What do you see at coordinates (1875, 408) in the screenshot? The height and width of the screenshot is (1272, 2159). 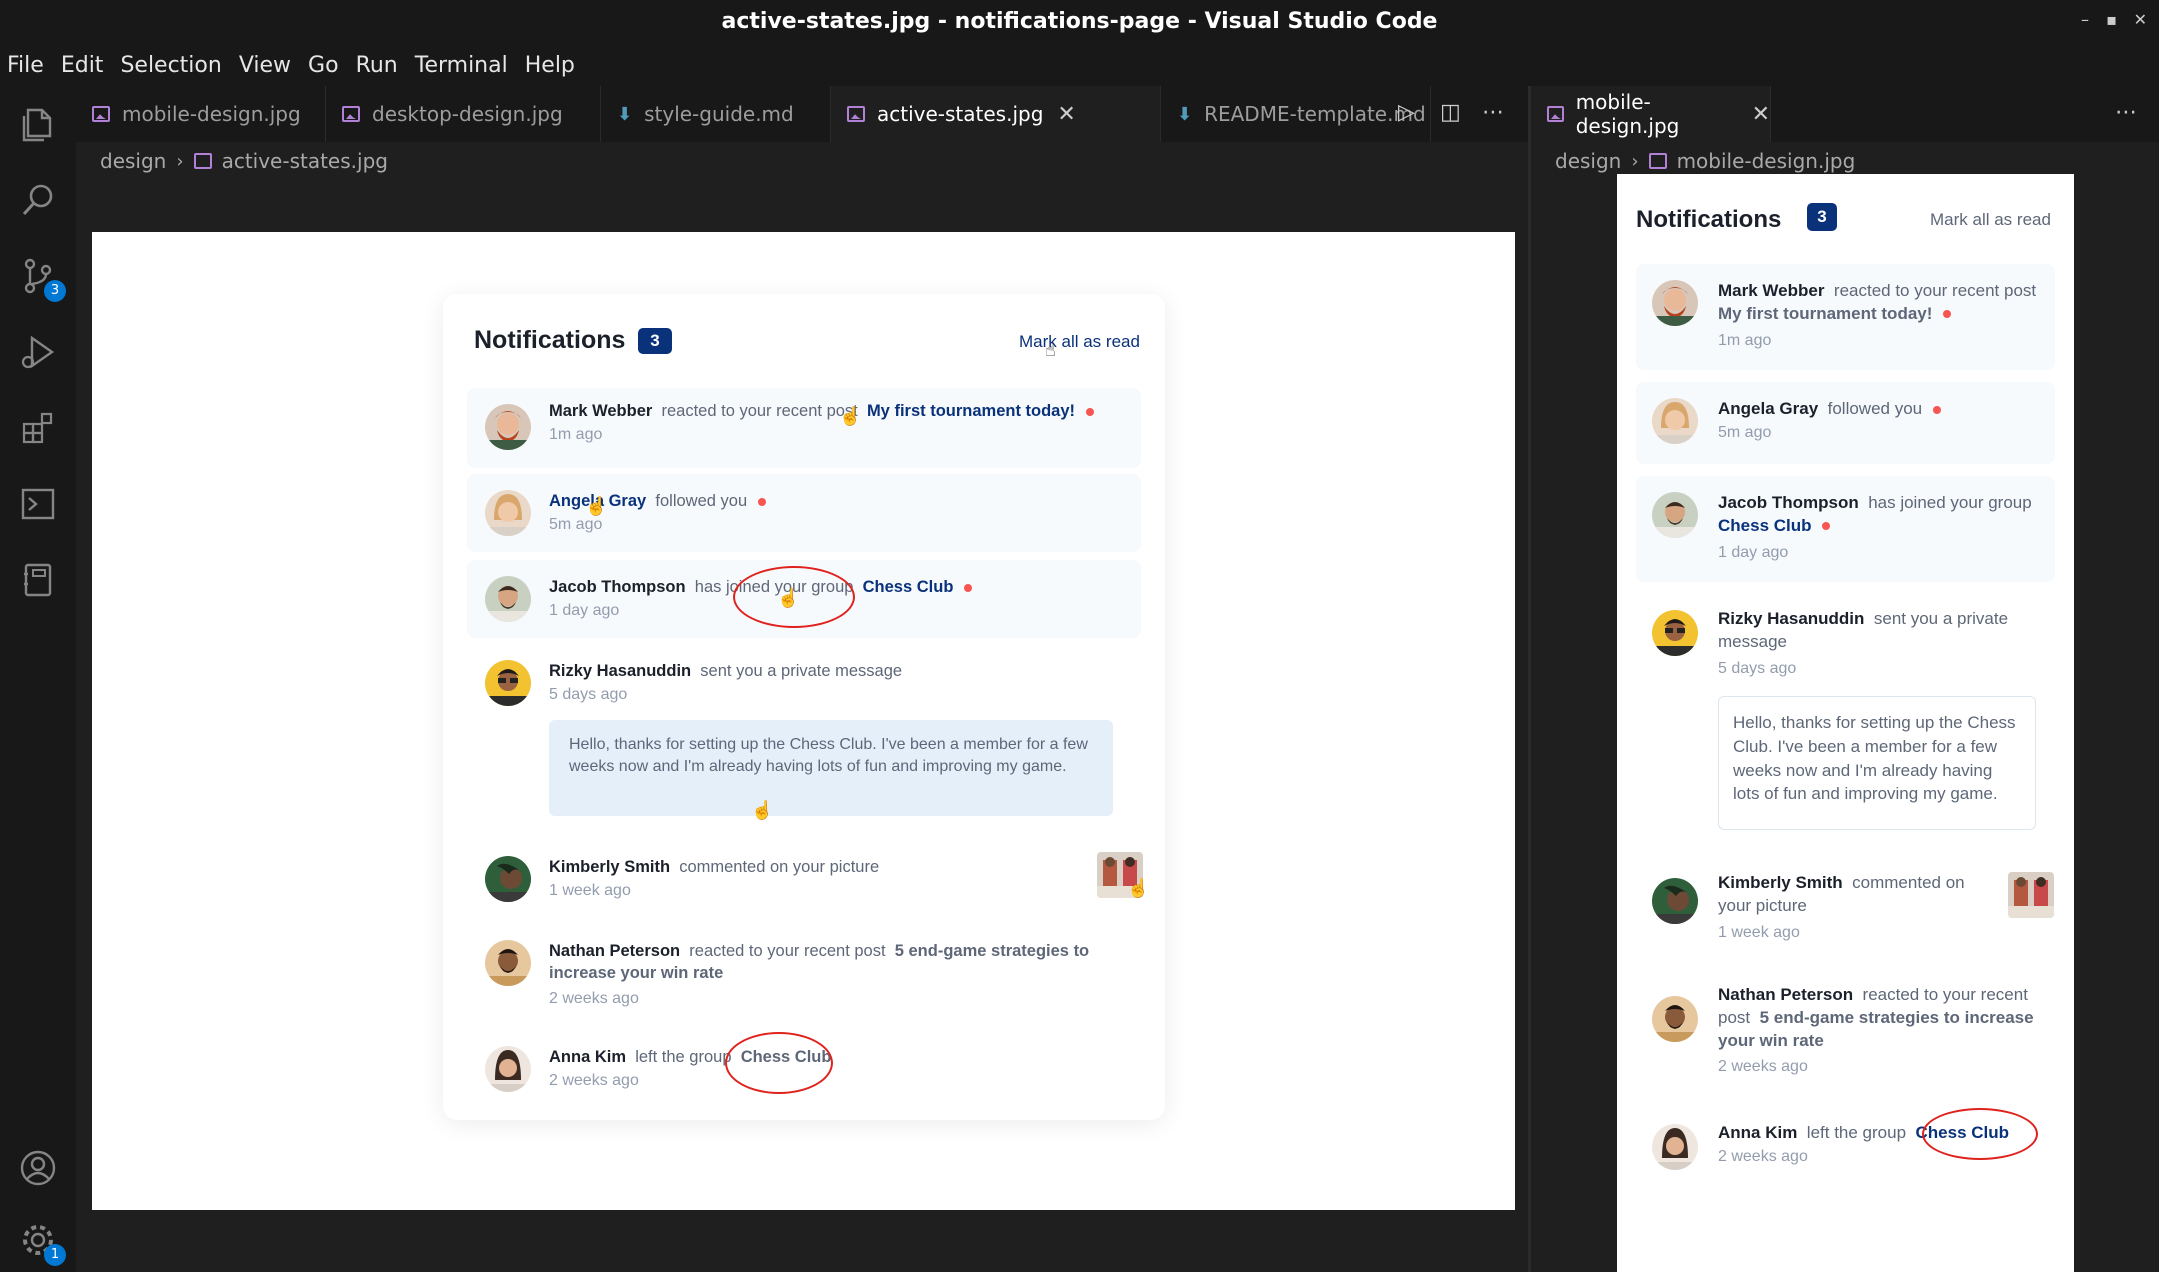 I see `notification-action: followed you` at bounding box center [1875, 408].